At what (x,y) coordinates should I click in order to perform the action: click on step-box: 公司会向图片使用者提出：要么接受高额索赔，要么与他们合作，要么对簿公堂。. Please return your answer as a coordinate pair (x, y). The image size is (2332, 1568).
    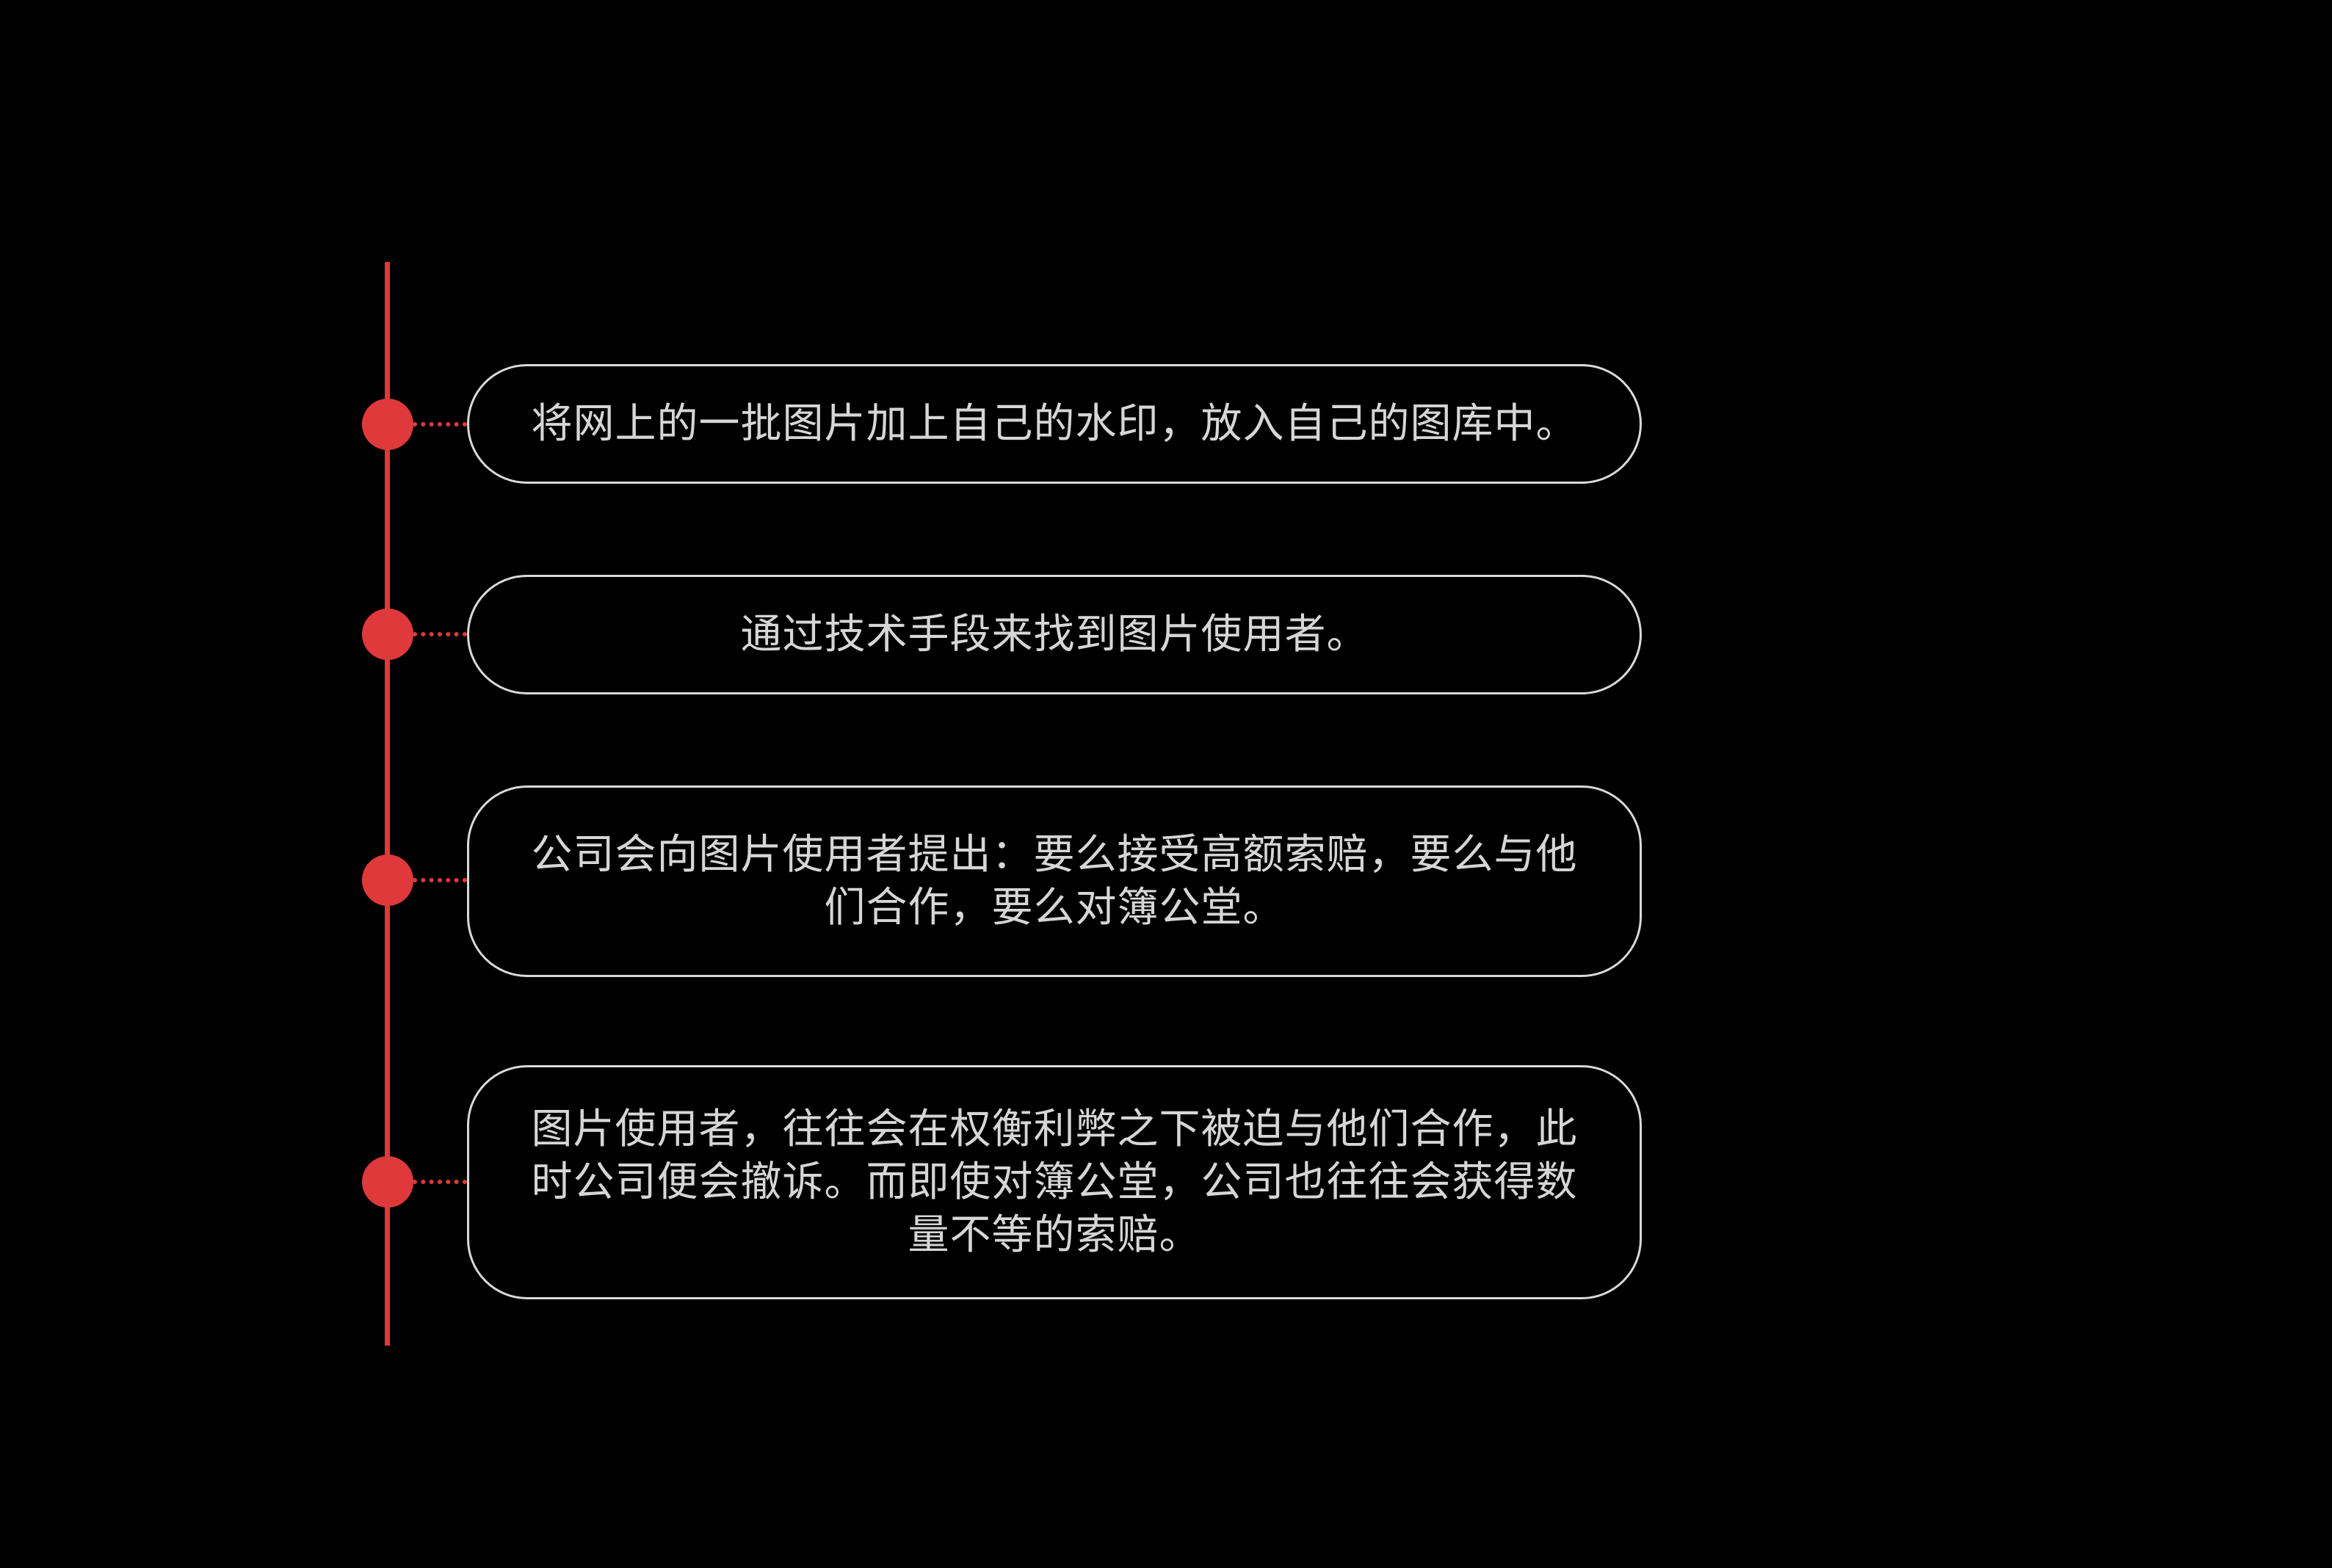
    Looking at the image, I should click on (1054, 881).